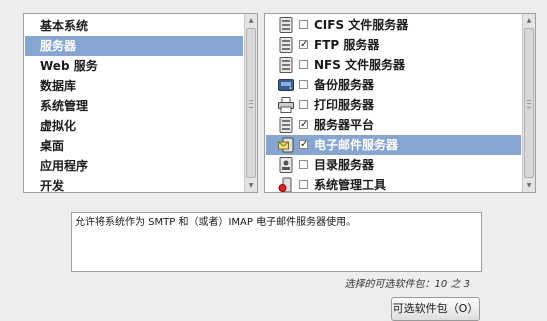  I want to click on package-row-ftp: ✓ FTP 服务器, so click(393, 45).